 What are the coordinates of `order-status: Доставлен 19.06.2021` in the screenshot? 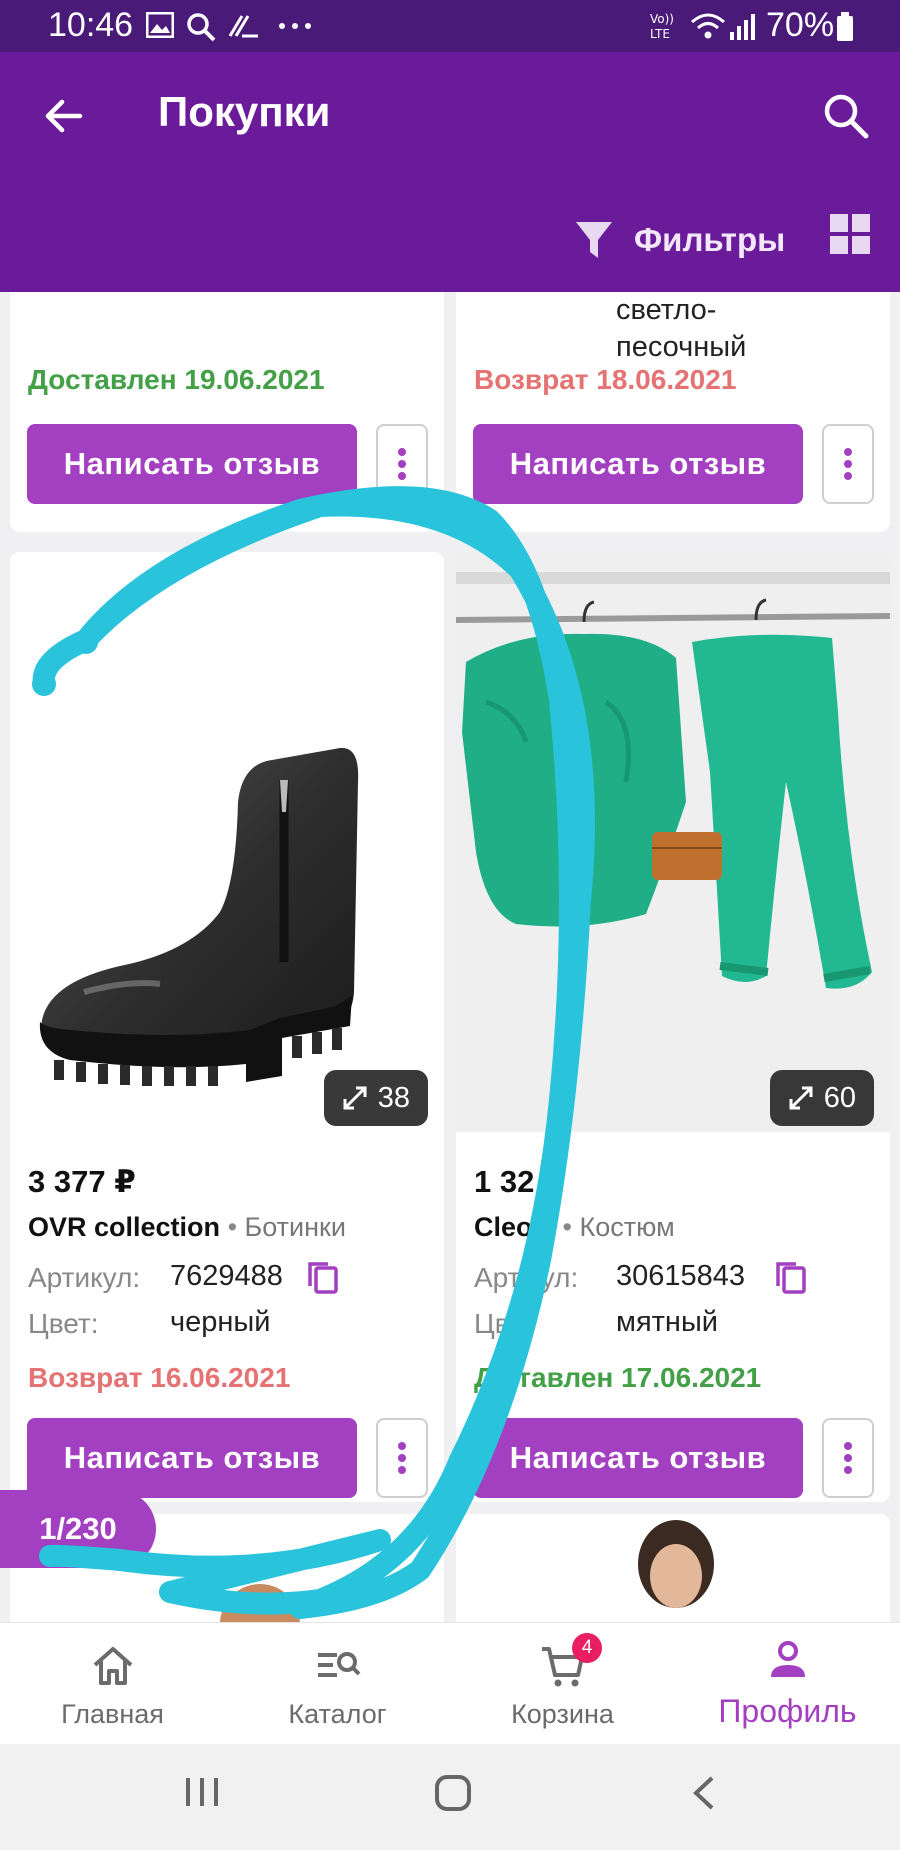 It's located at (176, 379).